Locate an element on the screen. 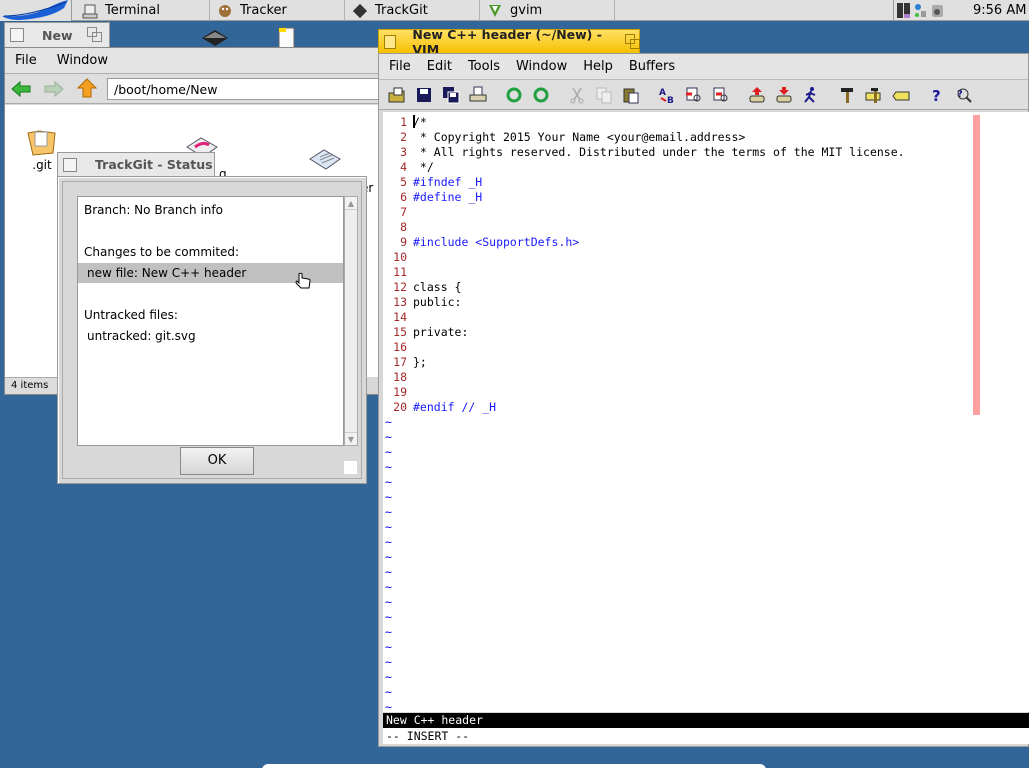  menu-tools: Tools is located at coordinates (484, 66).